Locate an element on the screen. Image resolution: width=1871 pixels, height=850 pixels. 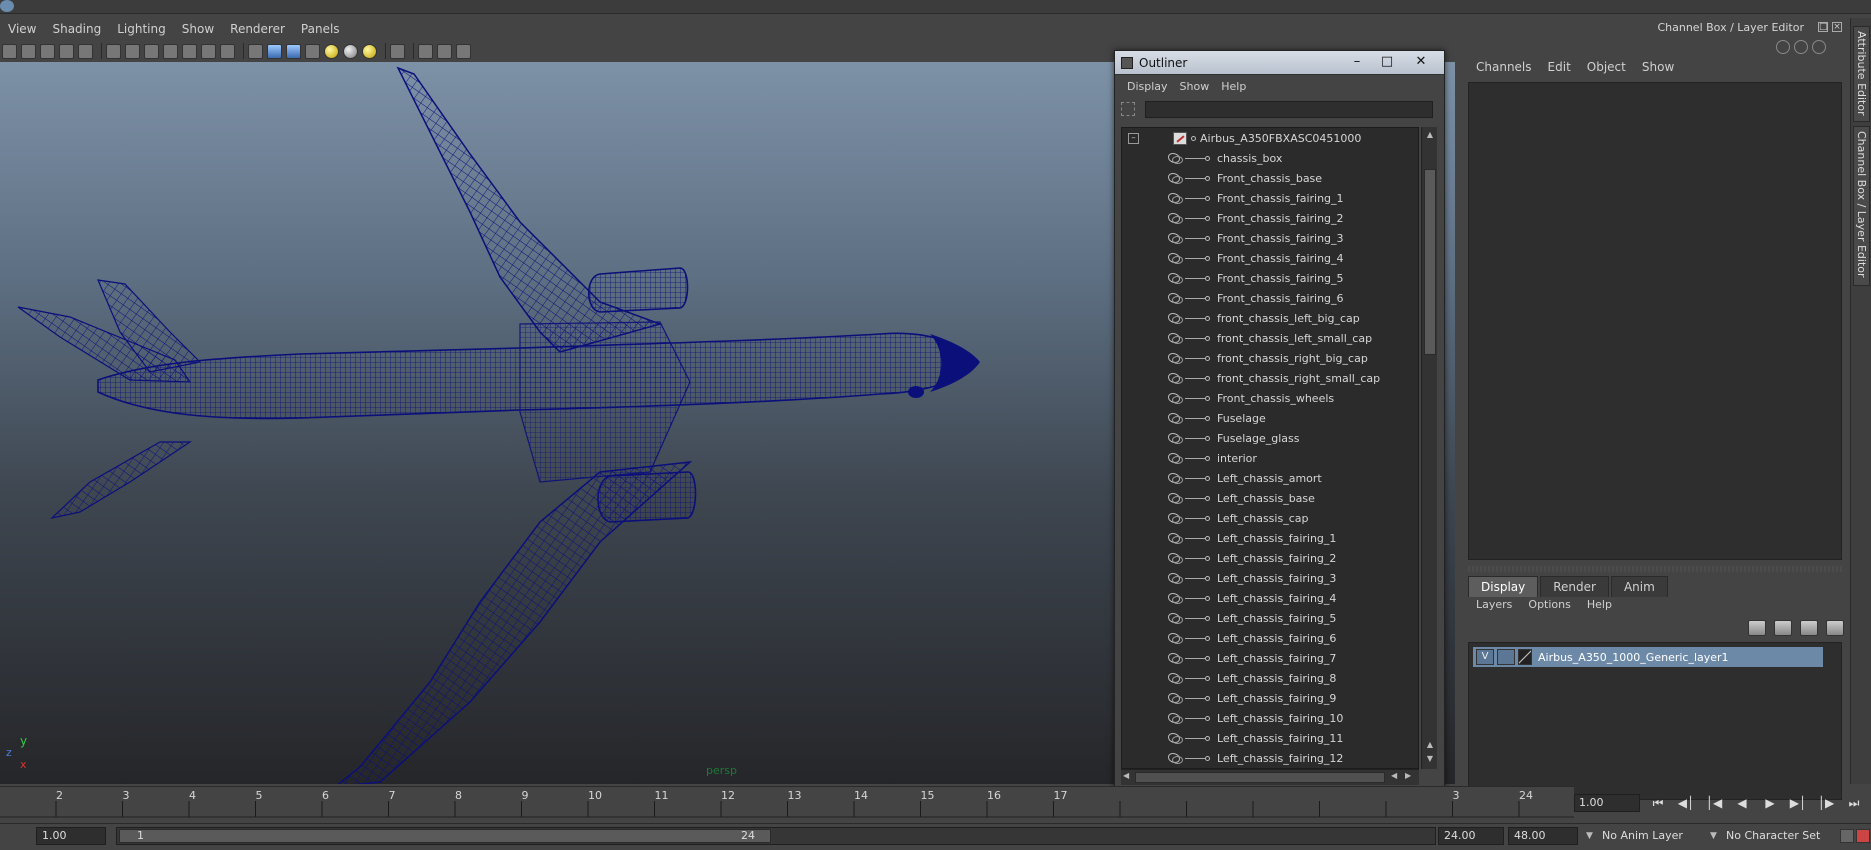
outliner-root-item: – Airbus_A350FBXASC0451000 is located at coordinates (1270, 138).